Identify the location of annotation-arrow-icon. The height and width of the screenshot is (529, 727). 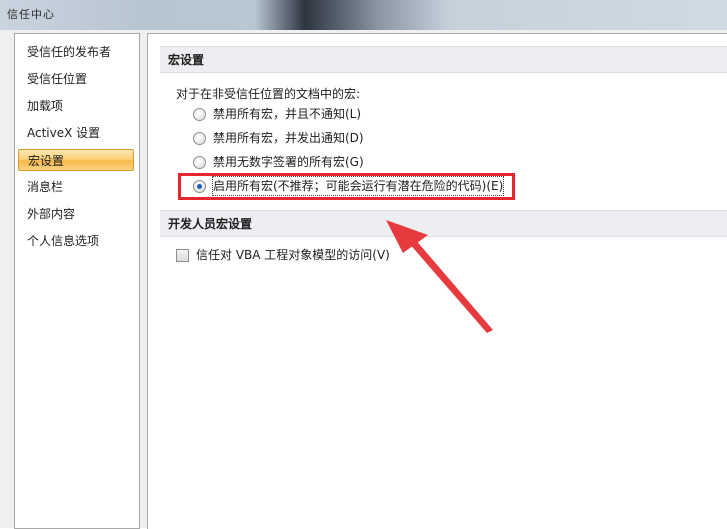
(439, 276).